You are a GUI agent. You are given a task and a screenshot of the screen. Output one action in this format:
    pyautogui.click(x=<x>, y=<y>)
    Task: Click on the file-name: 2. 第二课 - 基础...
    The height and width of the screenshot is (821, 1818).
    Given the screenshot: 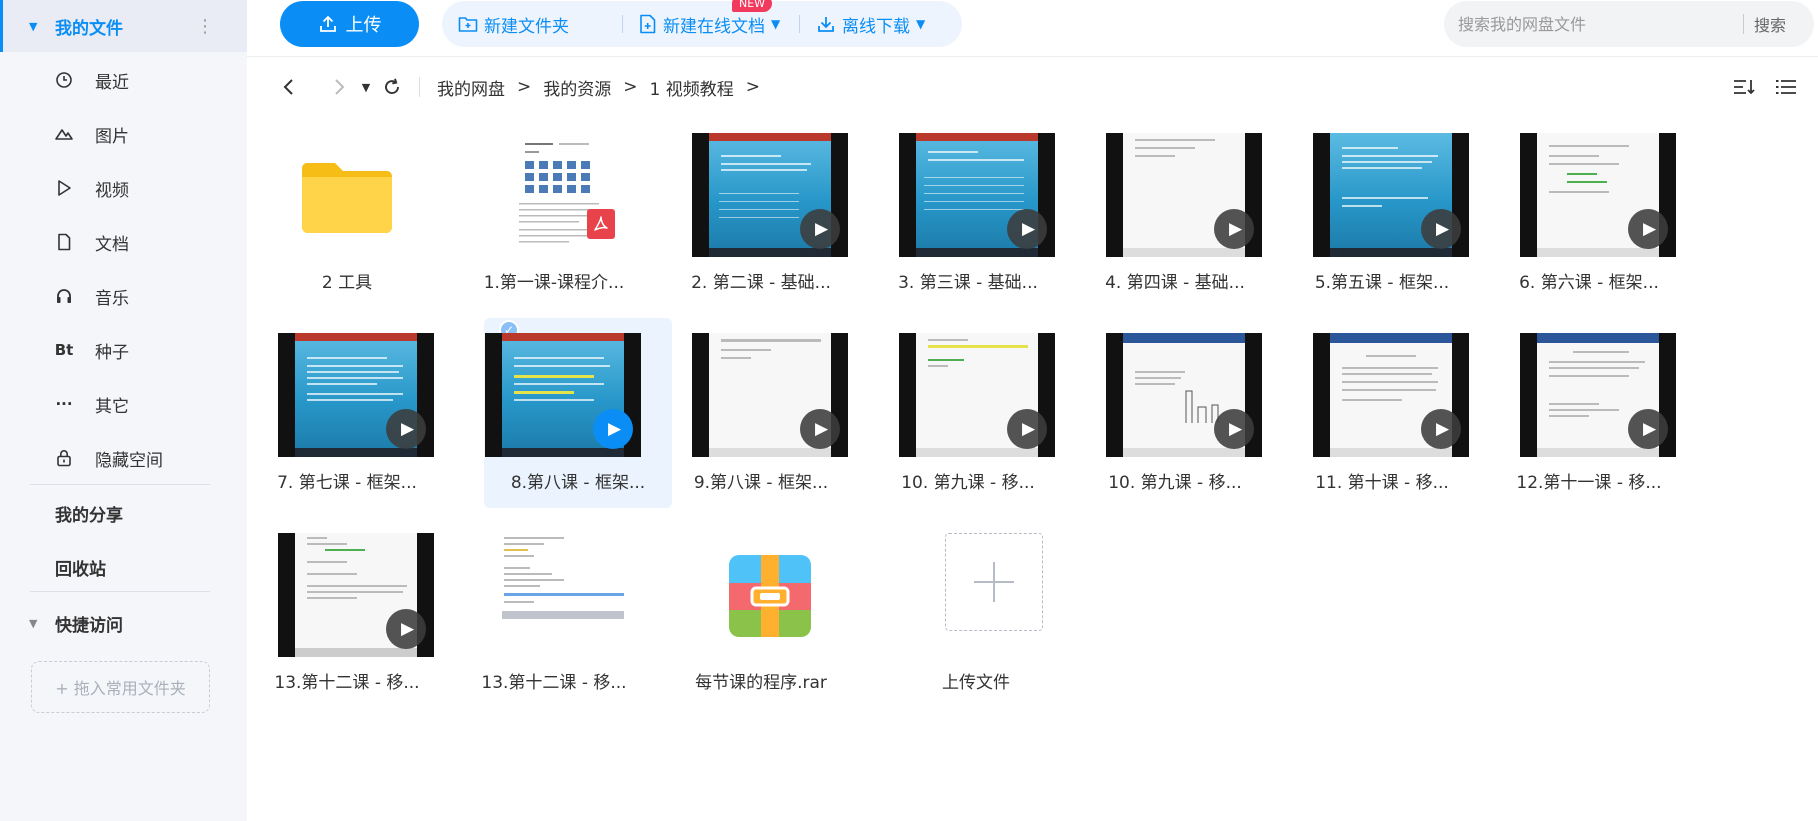 What is the action you would take?
    pyautogui.click(x=761, y=283)
    